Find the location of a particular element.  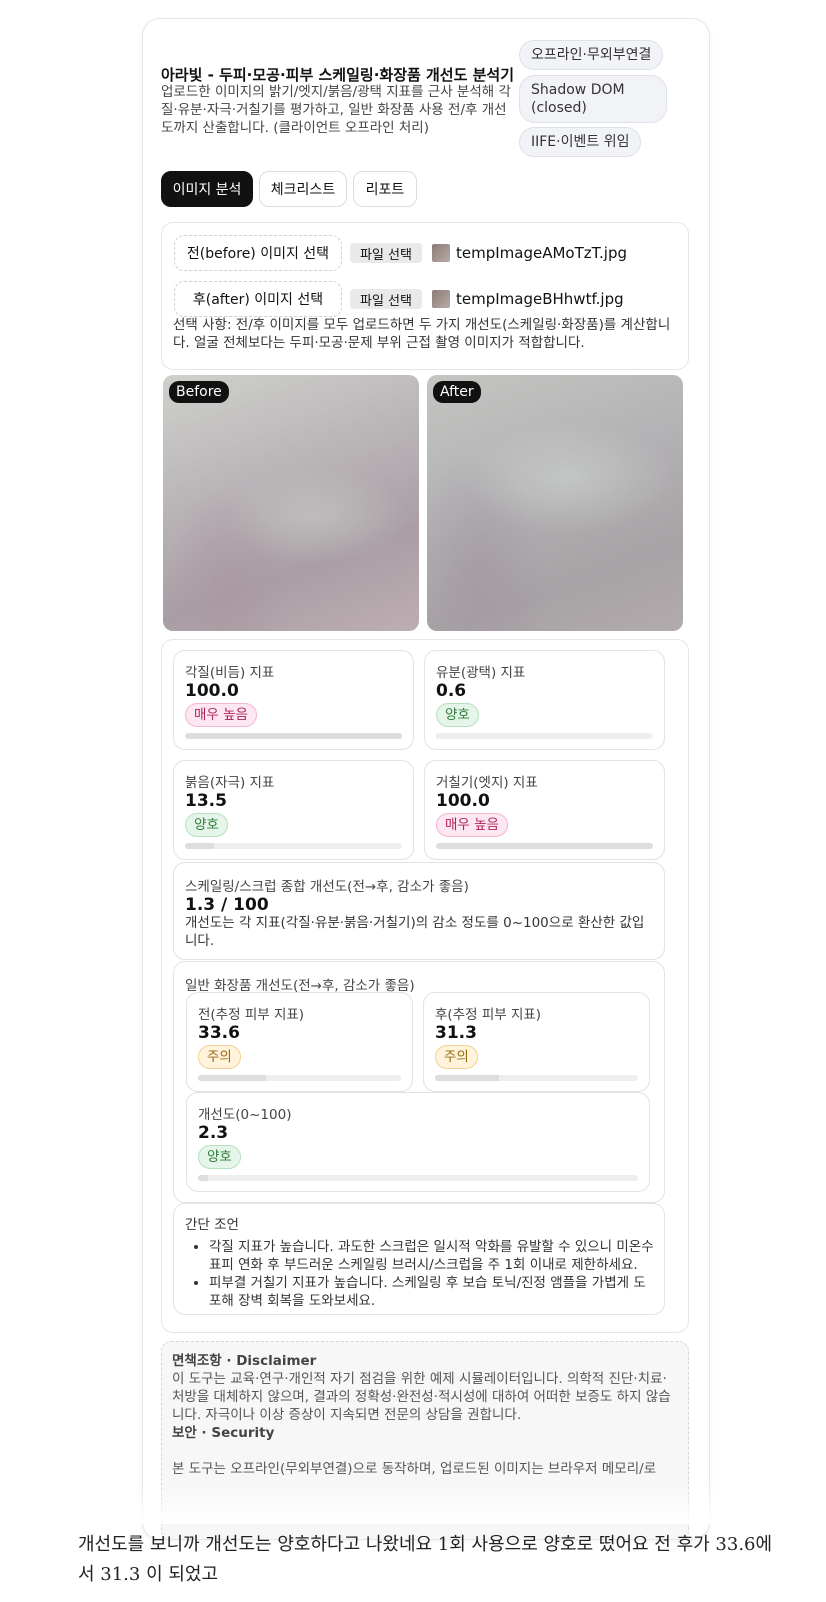

after-file-label: 후(after) 이미지 선택 is located at coordinates (258, 299).